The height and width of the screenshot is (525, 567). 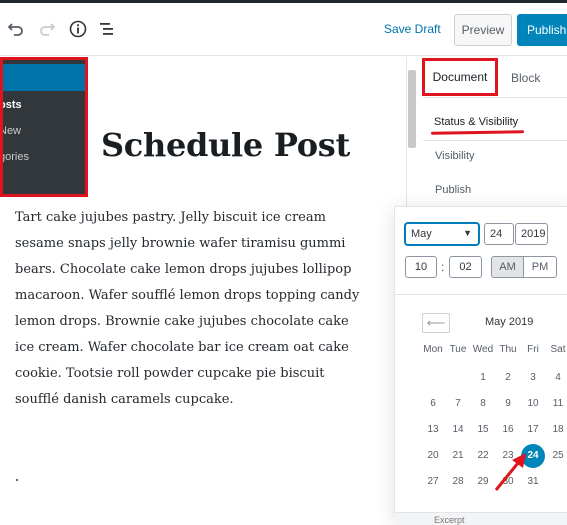 What do you see at coordinates (509, 322) in the screenshot?
I see `calendar-month-title: May 2019` at bounding box center [509, 322].